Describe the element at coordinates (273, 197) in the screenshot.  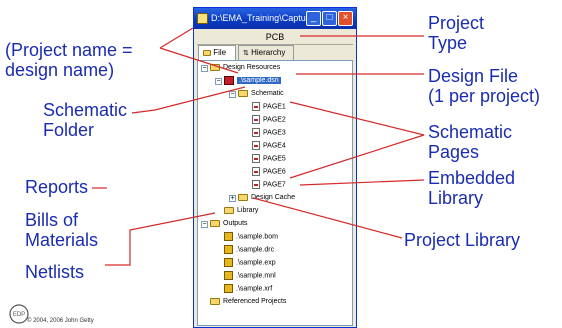
I see `tree-label: Design Cache` at that location.